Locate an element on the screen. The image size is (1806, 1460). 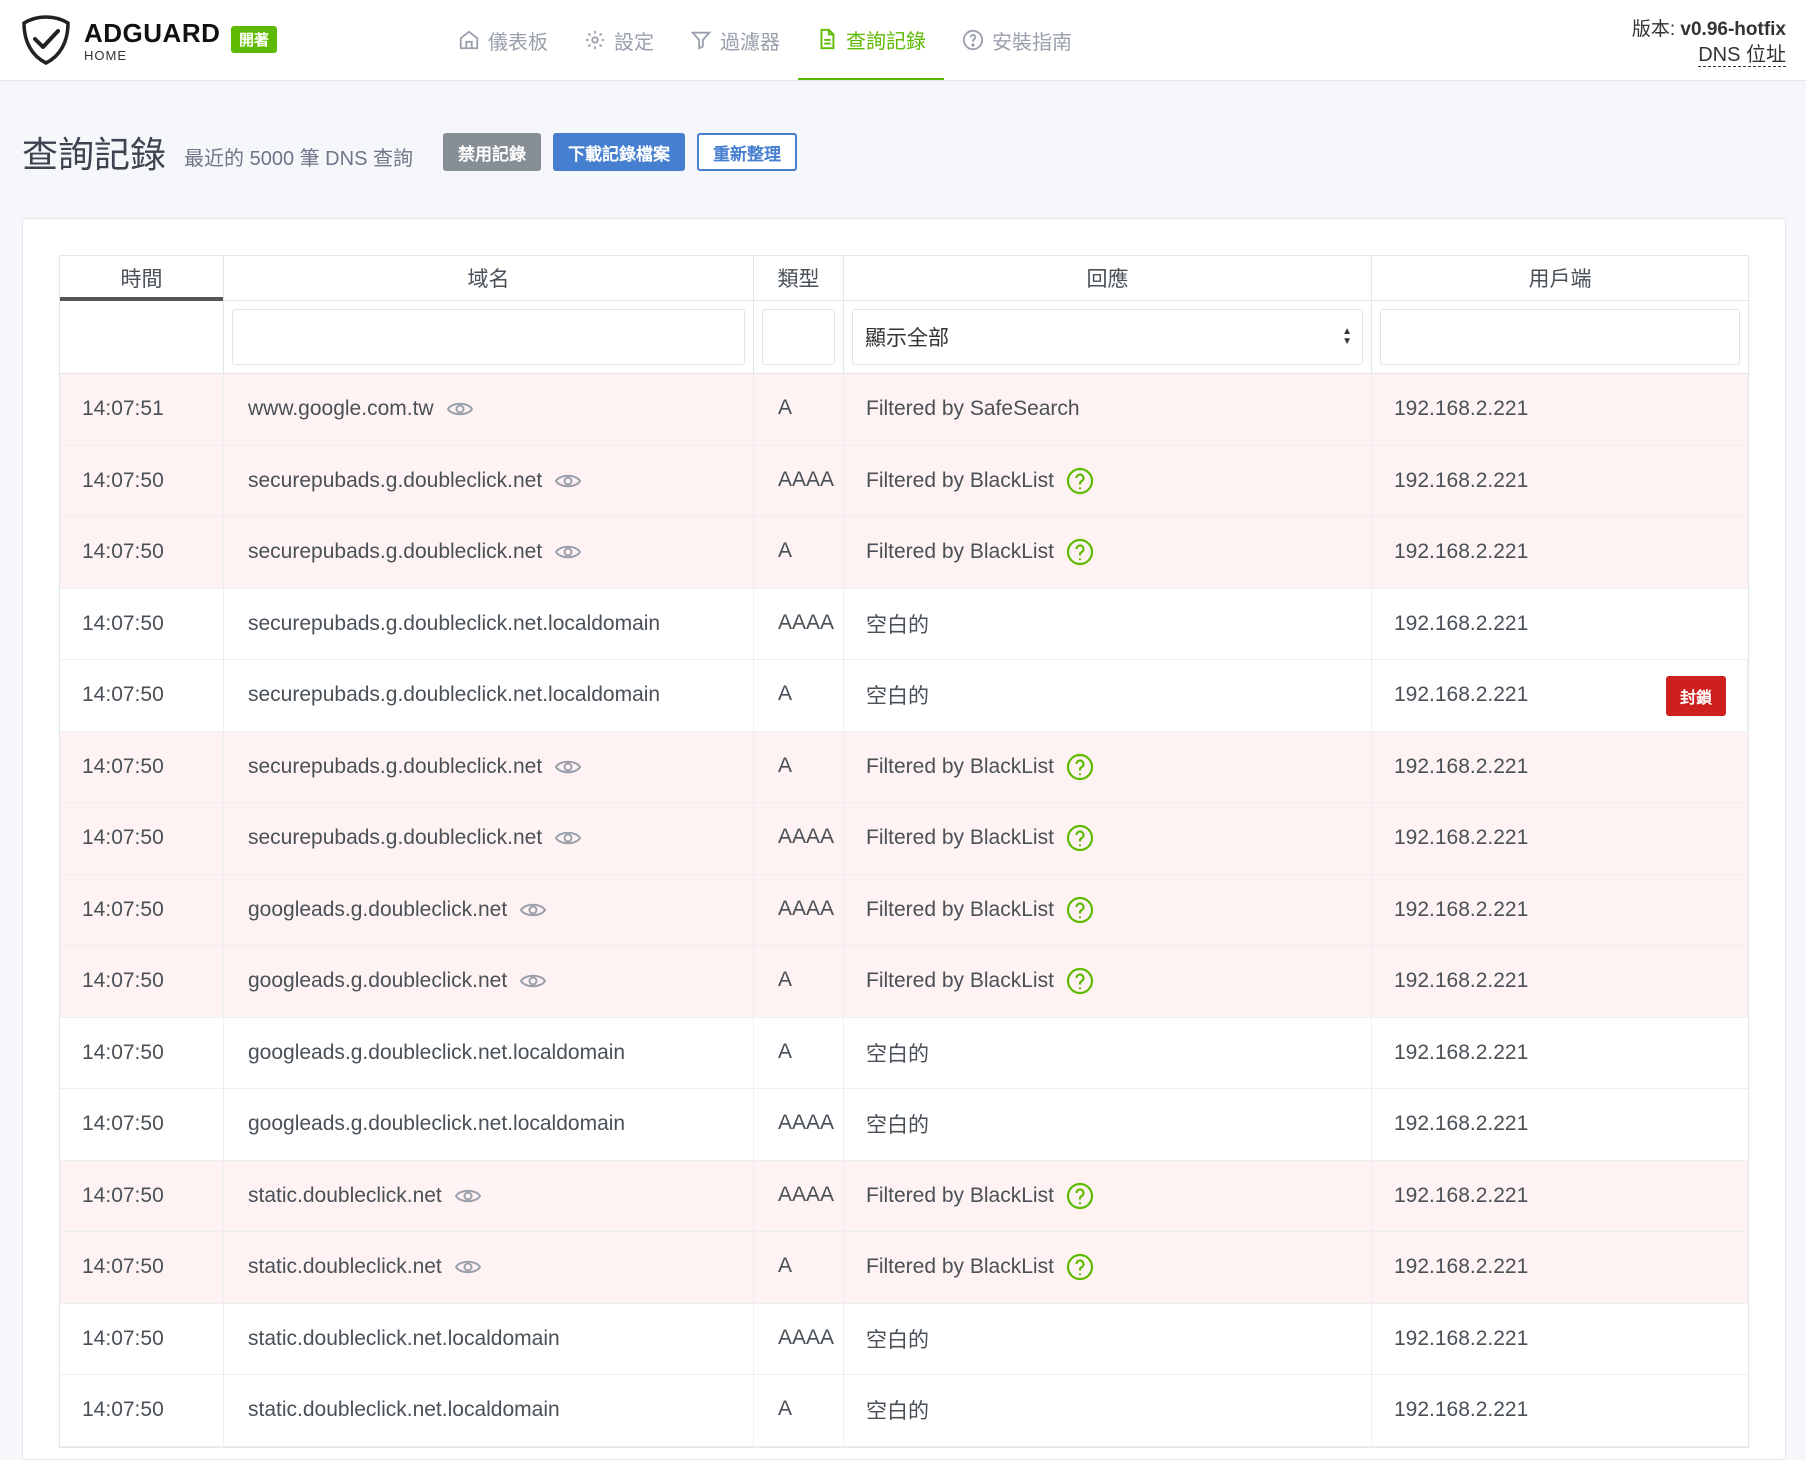
response-filter-select: 顯示全部 ▲ ▼ is located at coordinates (1107, 337).